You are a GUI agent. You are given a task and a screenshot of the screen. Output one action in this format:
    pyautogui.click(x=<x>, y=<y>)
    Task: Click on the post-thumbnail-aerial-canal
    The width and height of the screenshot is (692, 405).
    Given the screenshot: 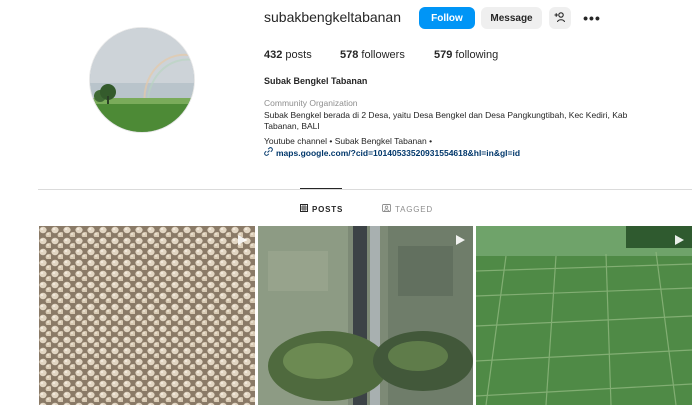 What is the action you would take?
    pyautogui.click(x=365, y=315)
    